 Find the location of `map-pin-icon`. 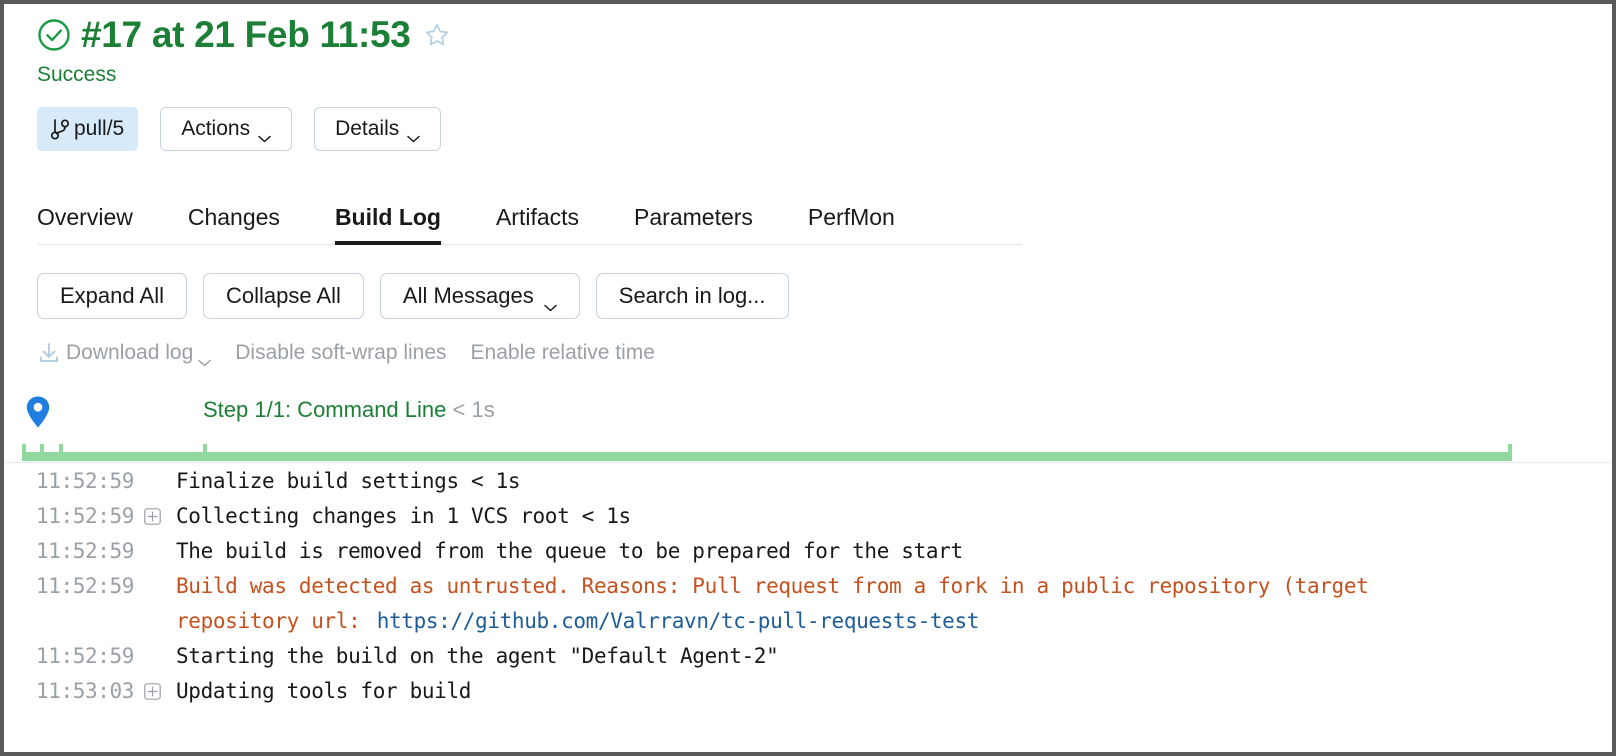

map-pin-icon is located at coordinates (38, 412).